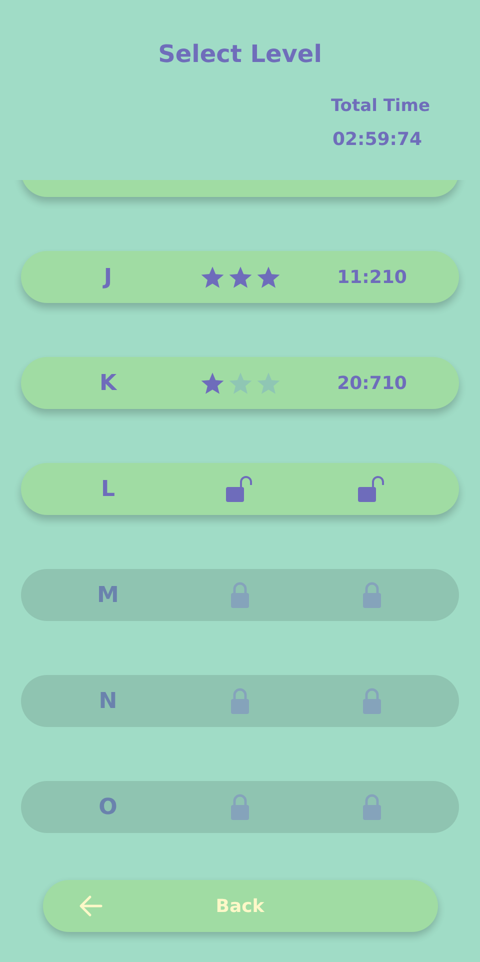  What do you see at coordinates (108, 490) in the screenshot?
I see `level-letter: L` at bounding box center [108, 490].